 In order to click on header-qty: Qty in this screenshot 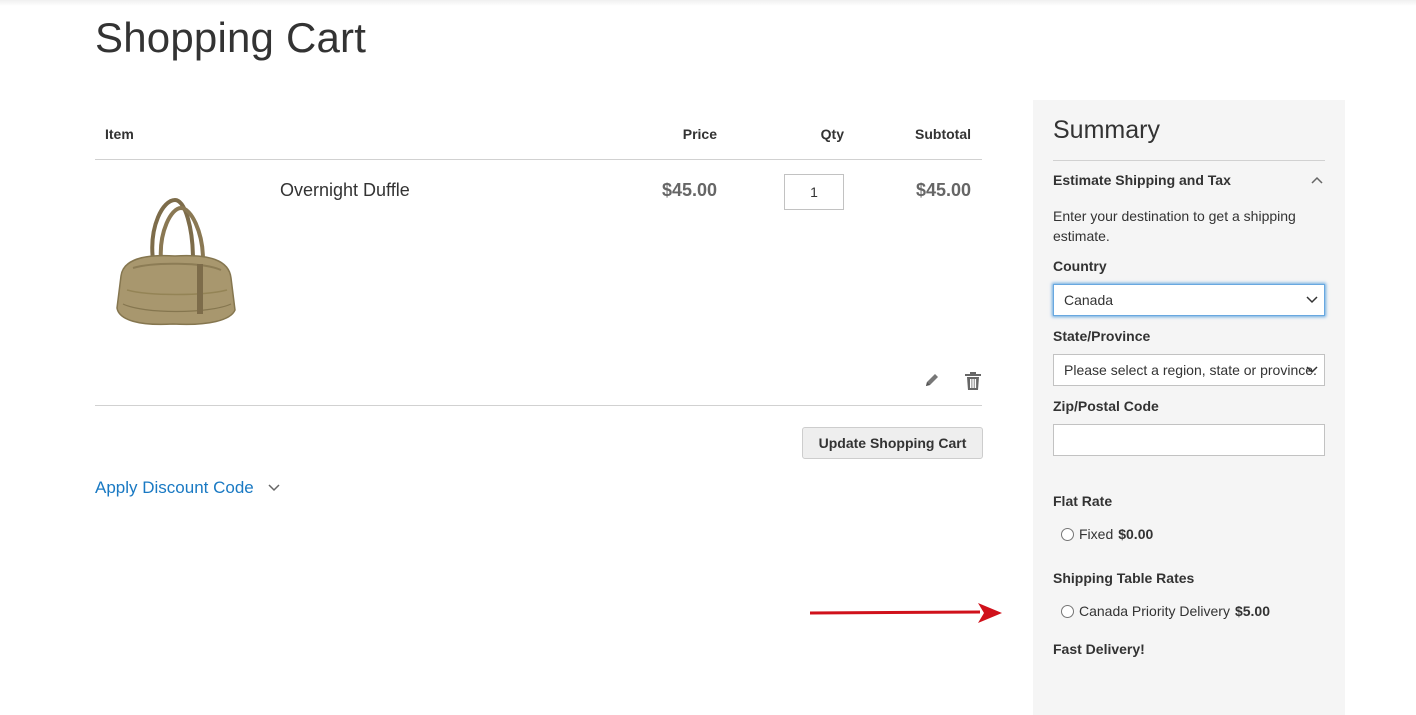, I will do `click(832, 134)`.